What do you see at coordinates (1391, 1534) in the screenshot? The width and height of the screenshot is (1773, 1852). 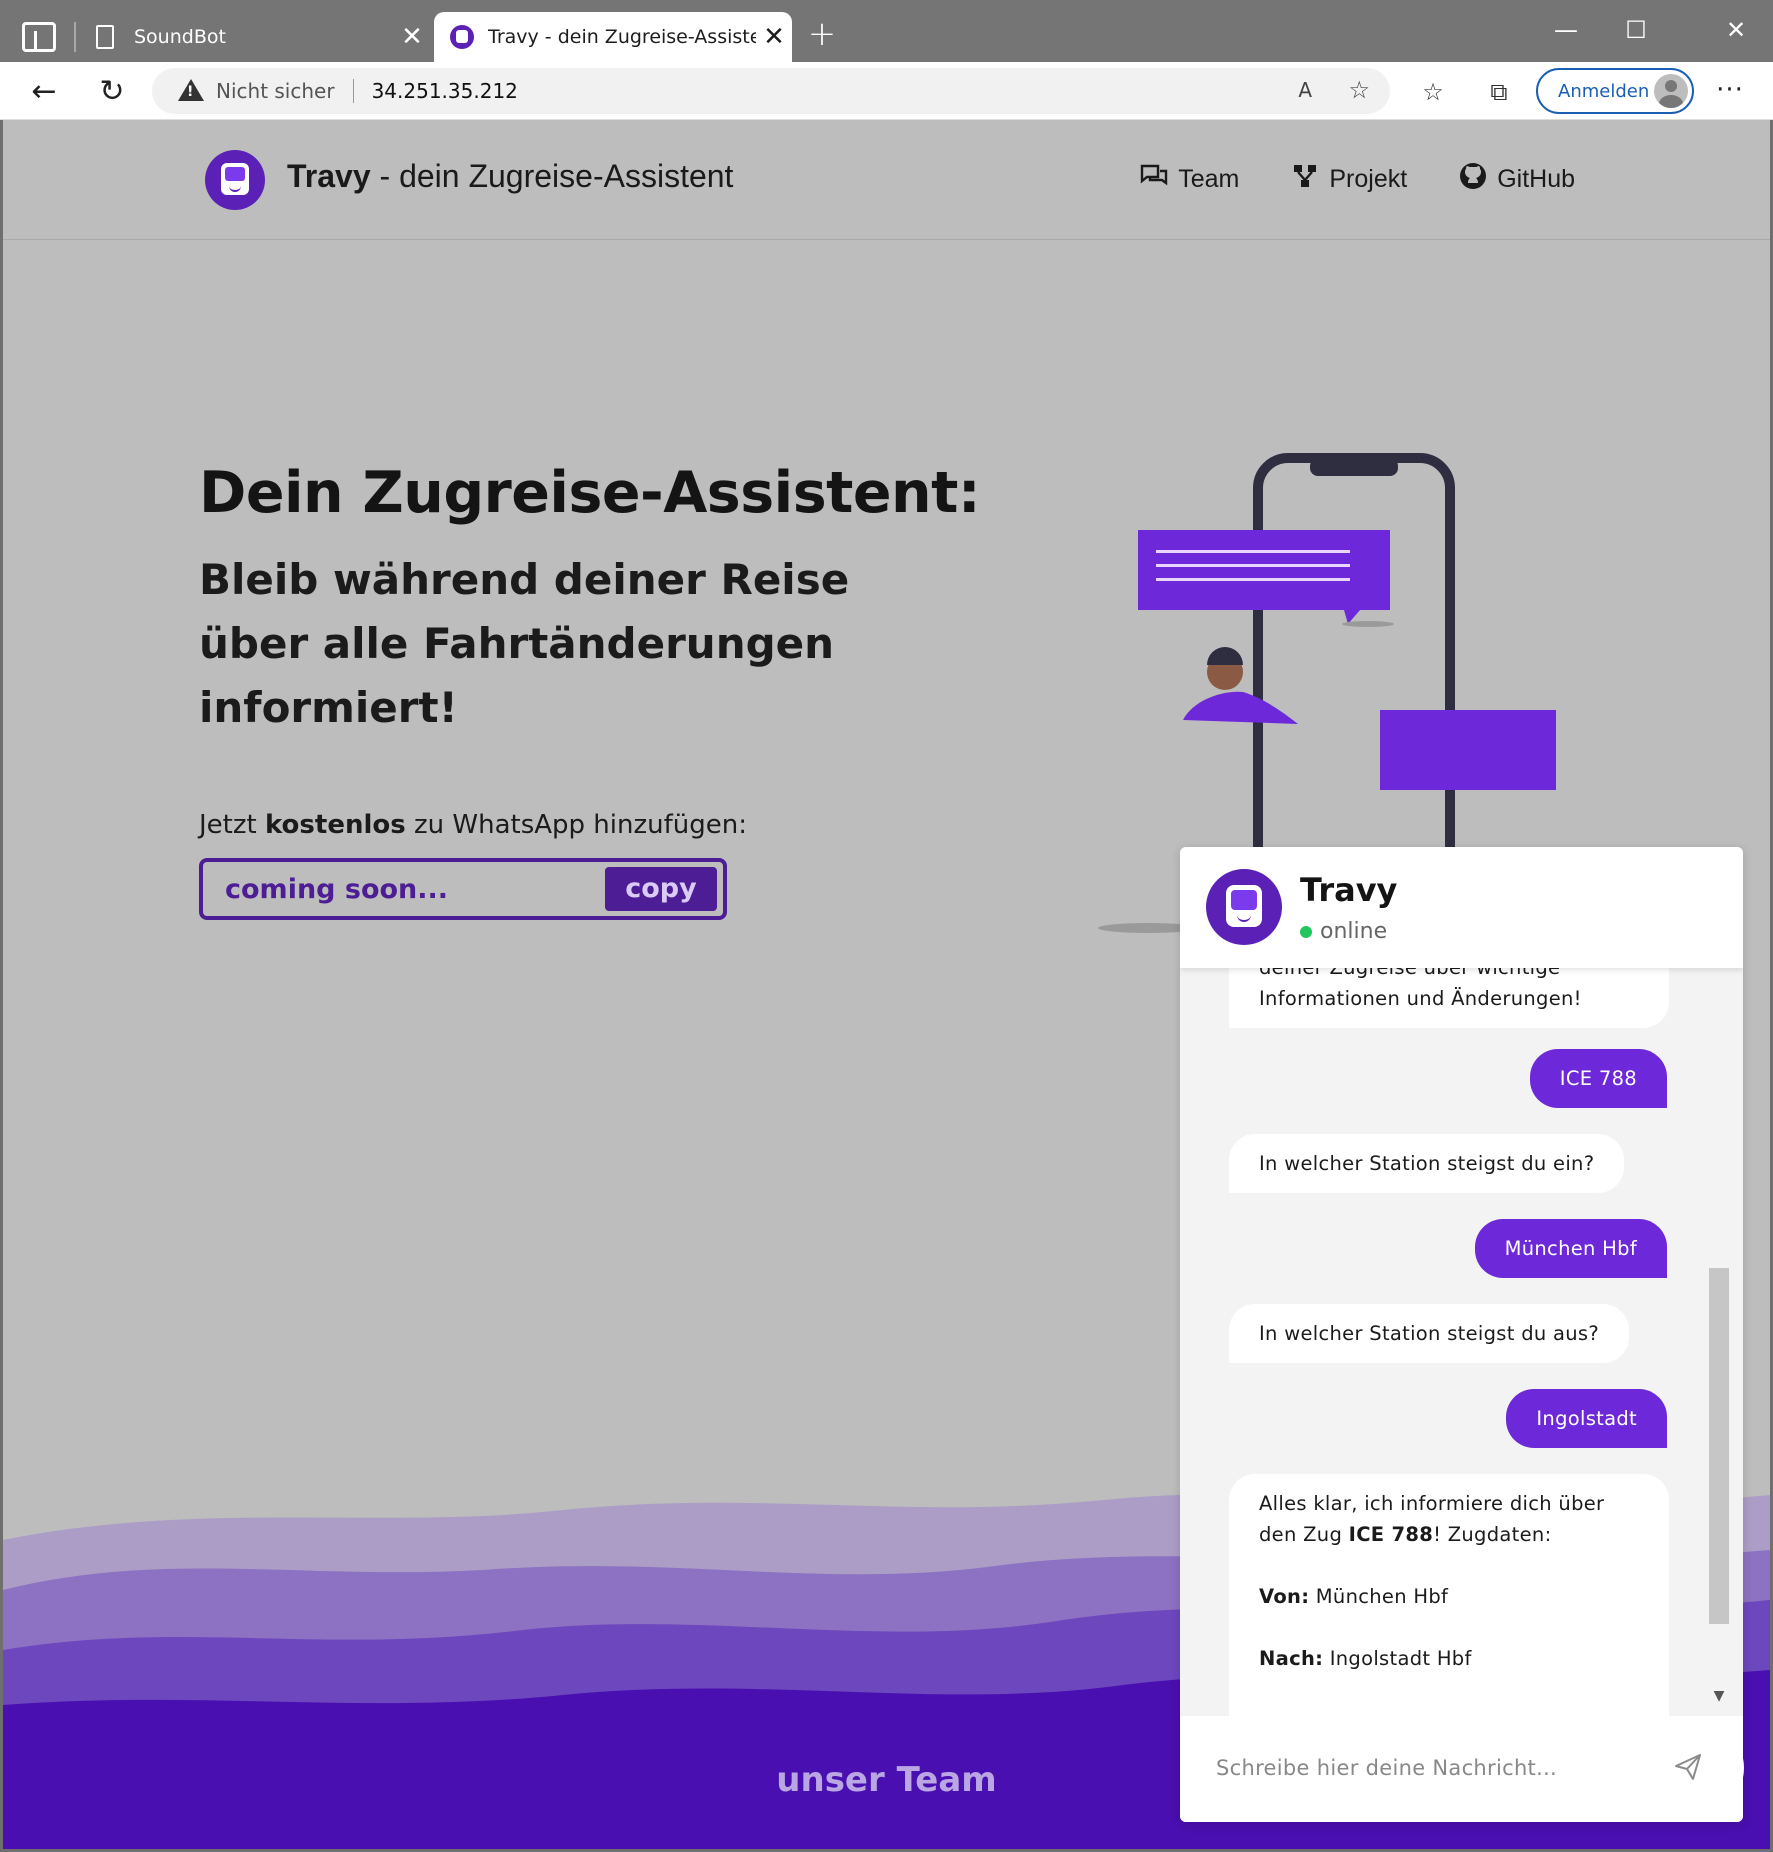 I see `summary-train: ICE 788` at bounding box center [1391, 1534].